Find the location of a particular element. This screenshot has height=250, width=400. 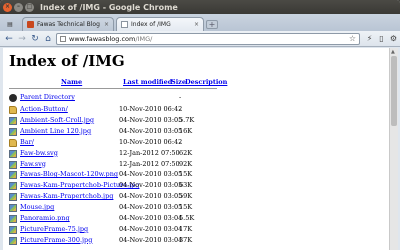

file-size: 62K is located at coordinates (186, 152).